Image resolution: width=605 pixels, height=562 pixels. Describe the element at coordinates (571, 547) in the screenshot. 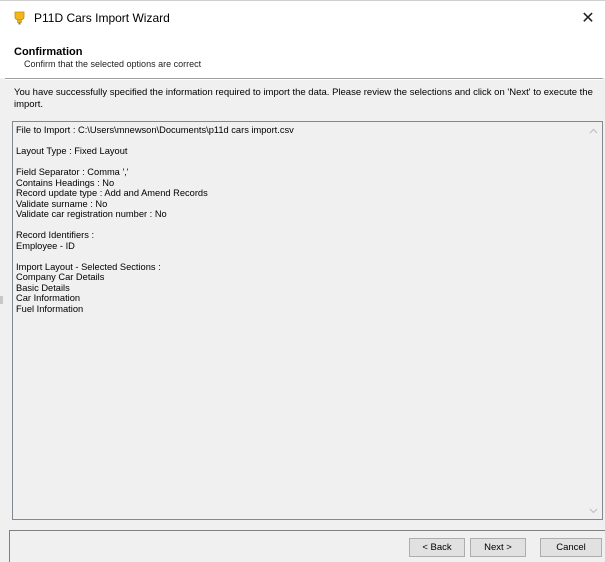

I see `cancel-button: Cancel` at that location.